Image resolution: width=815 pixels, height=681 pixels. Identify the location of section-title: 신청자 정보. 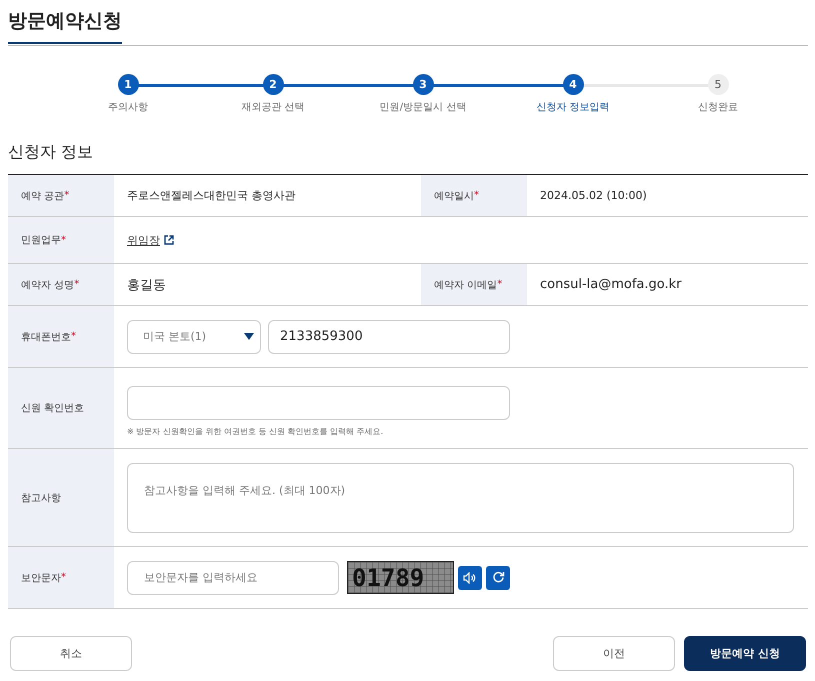
(51, 152).